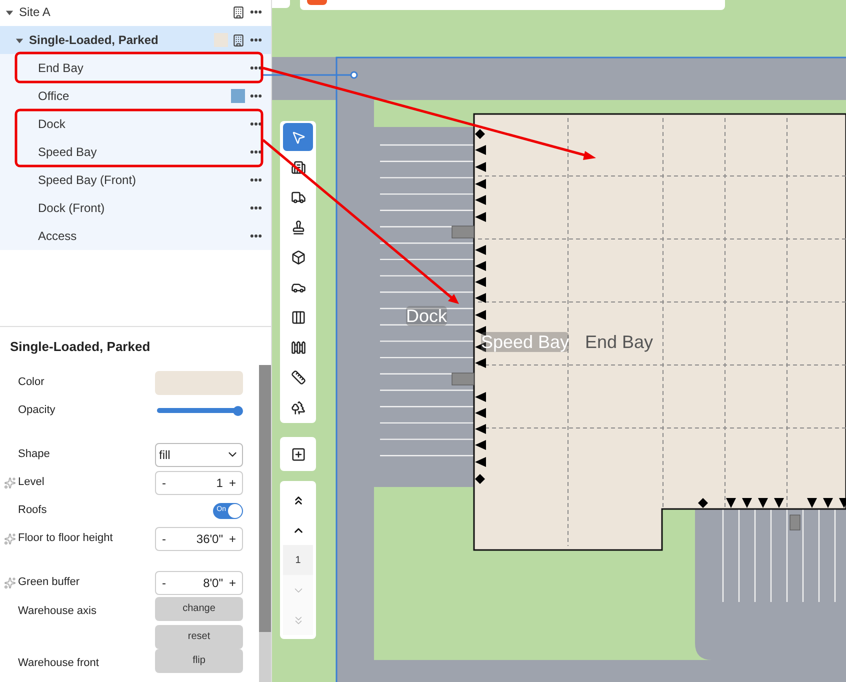 The image size is (846, 682). Describe the element at coordinates (265, 498) in the screenshot. I see `scrollbar-thumb` at that location.